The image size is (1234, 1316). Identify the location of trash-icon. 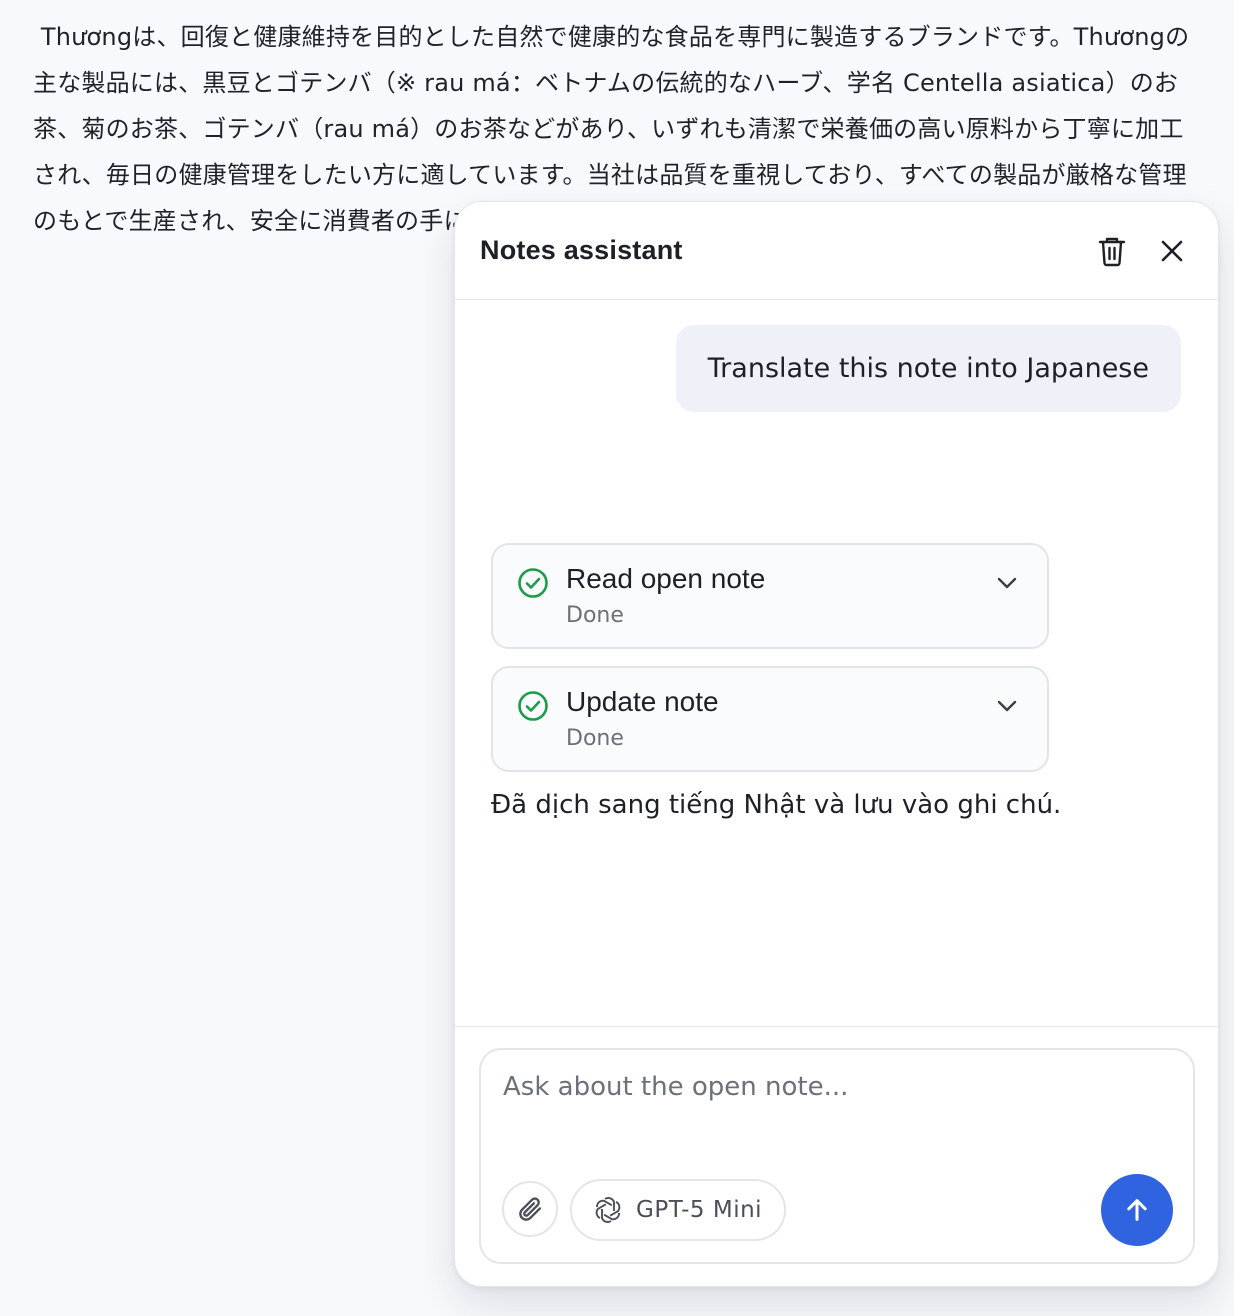
(1112, 251).